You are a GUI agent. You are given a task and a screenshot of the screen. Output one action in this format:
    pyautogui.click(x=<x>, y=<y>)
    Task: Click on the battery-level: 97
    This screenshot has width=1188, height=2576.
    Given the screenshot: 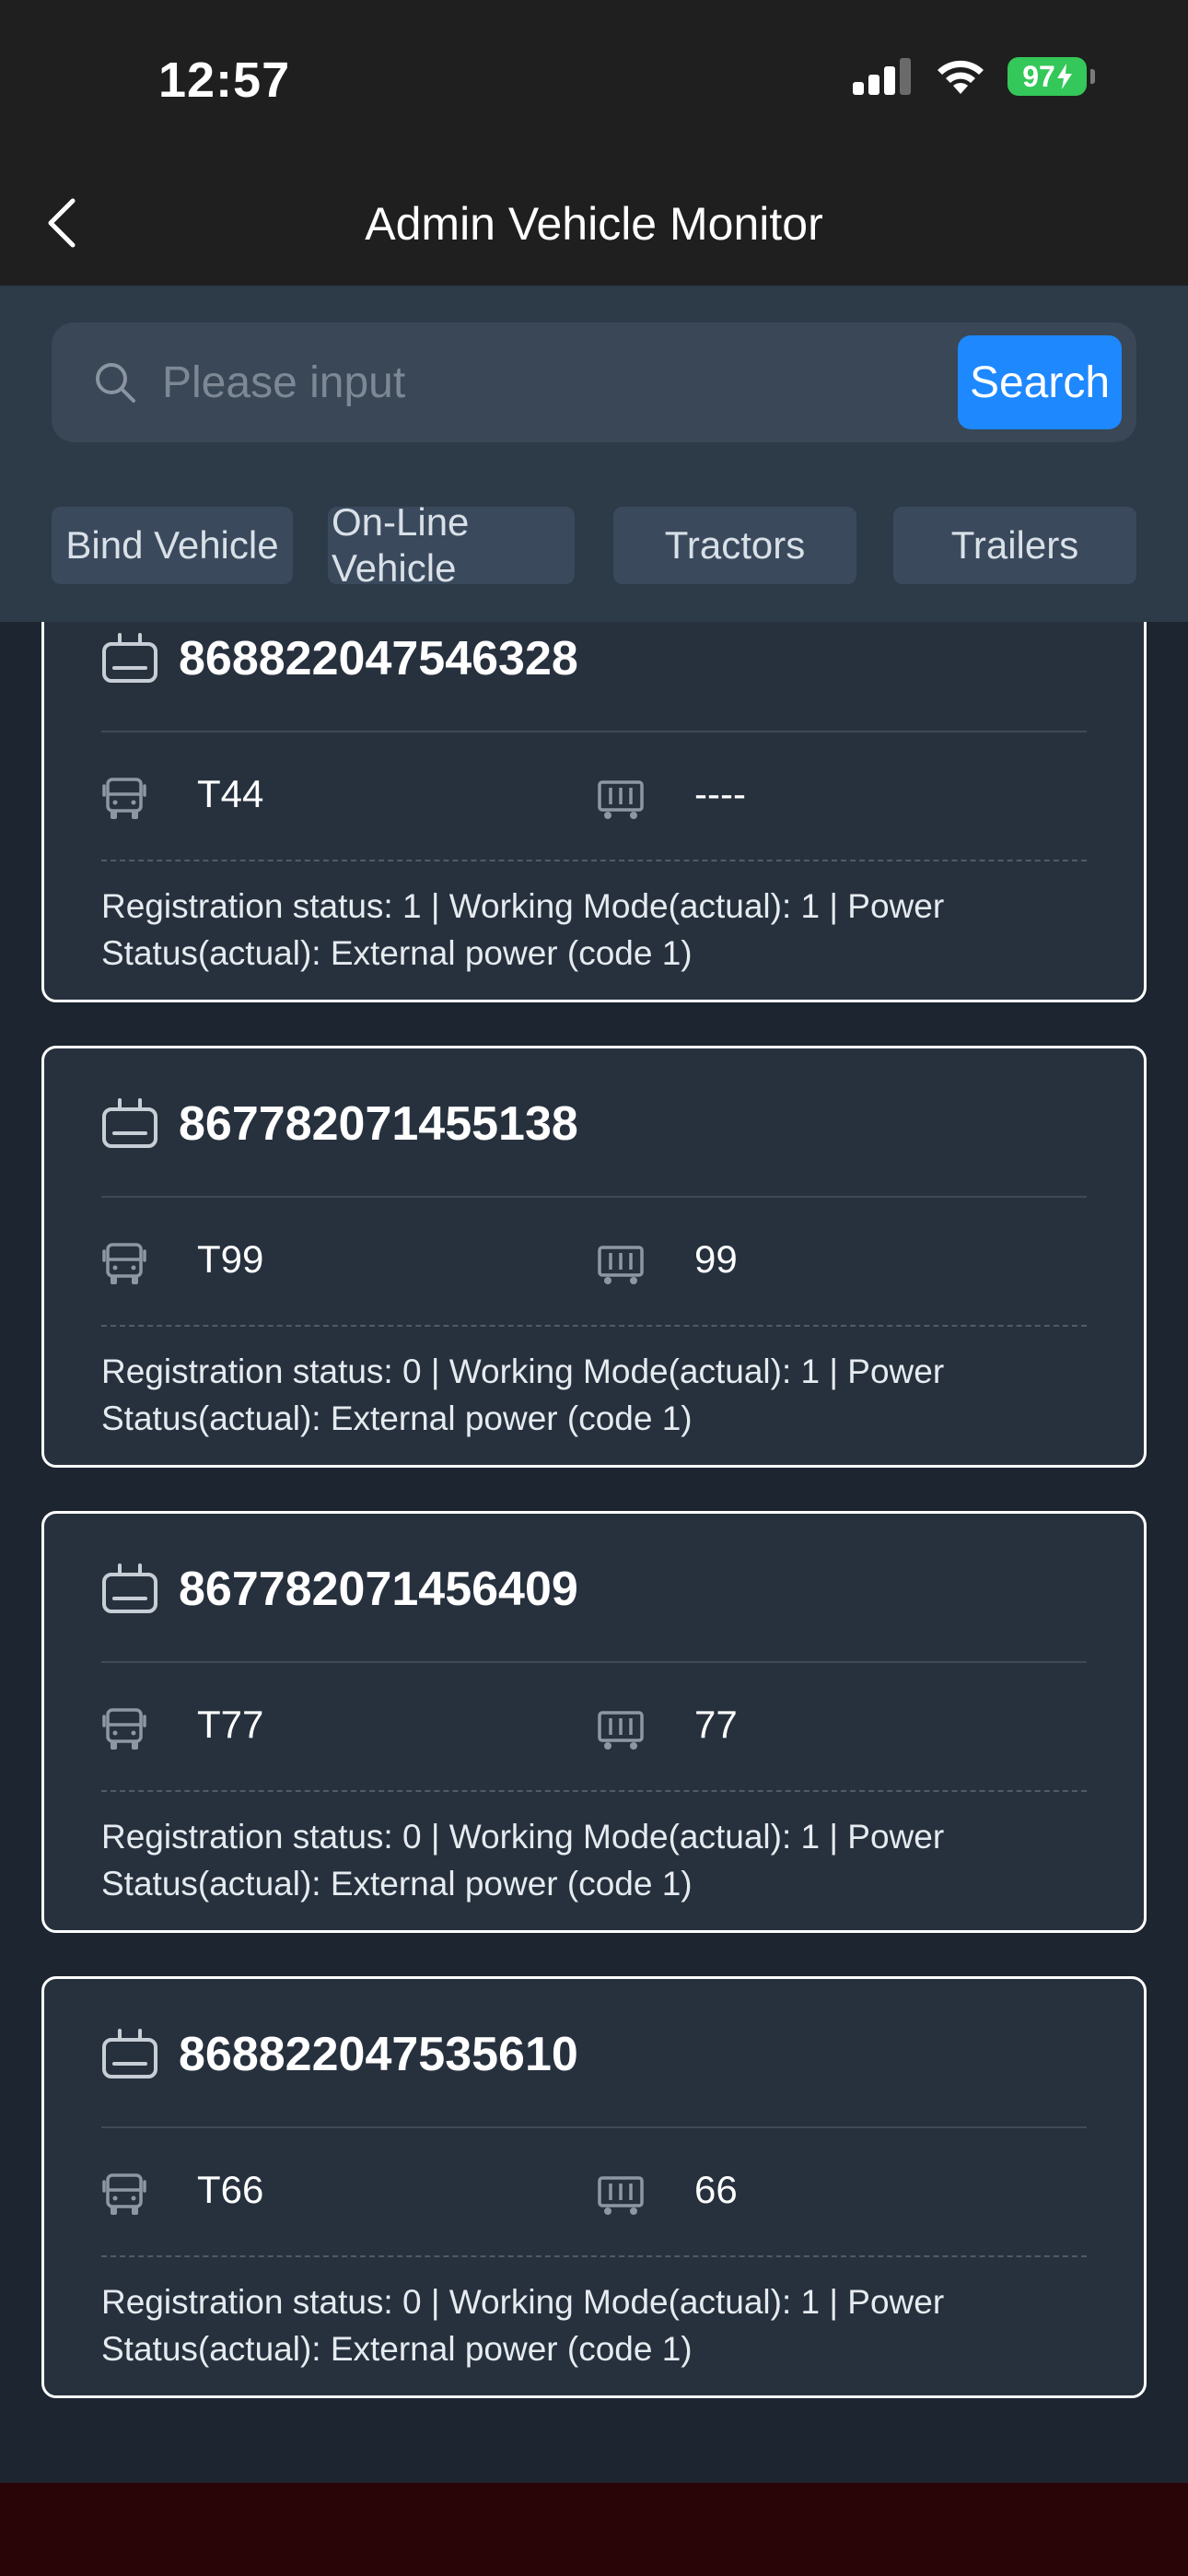 What is the action you would take?
    pyautogui.click(x=1038, y=76)
    